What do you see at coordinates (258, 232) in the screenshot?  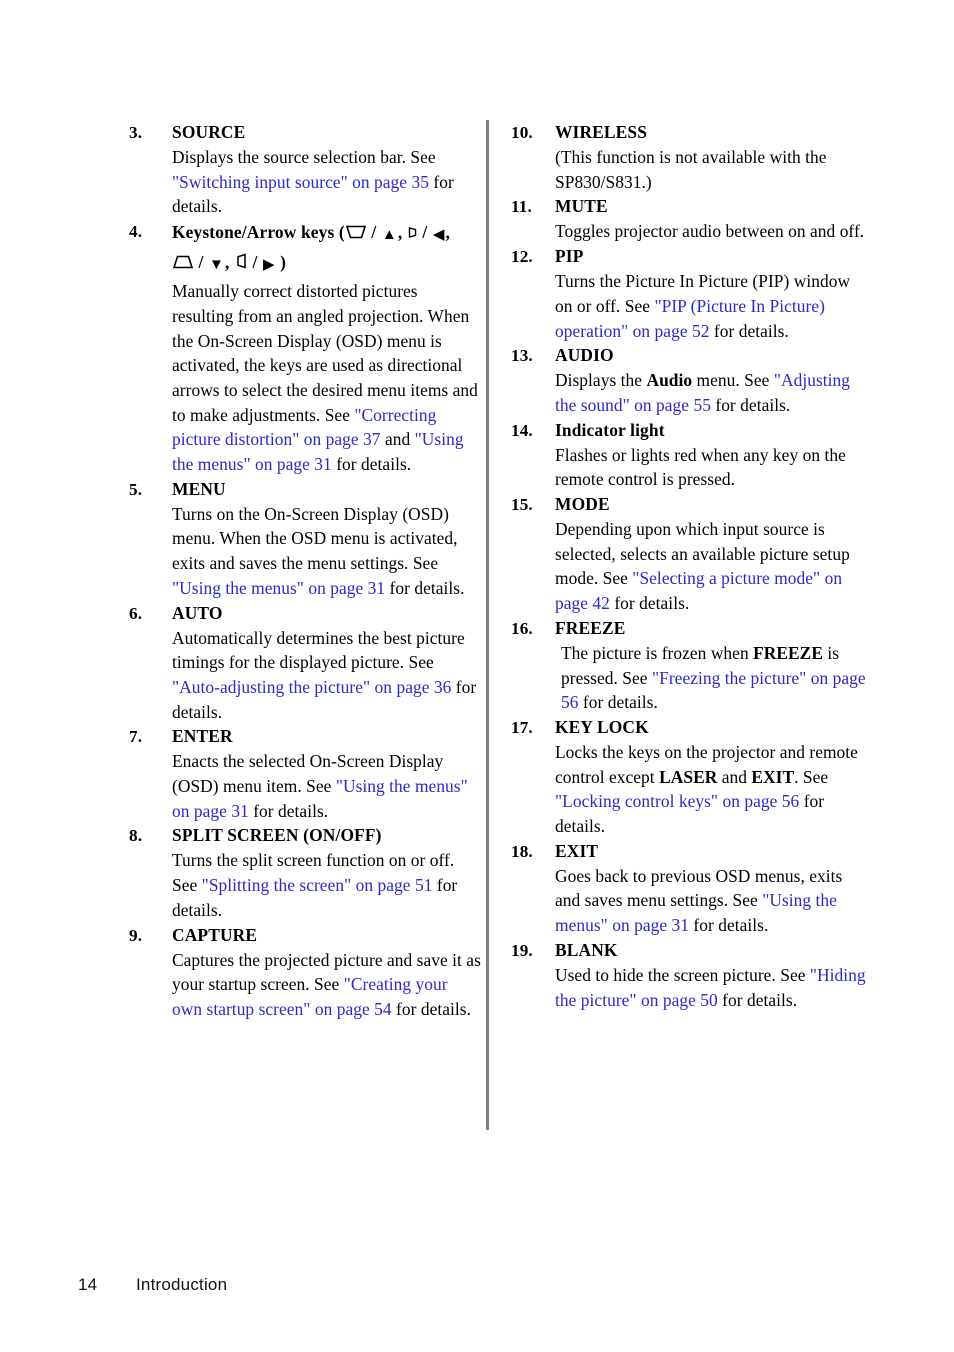 I see `item-title-text: Keystone/Arrow keys (` at bounding box center [258, 232].